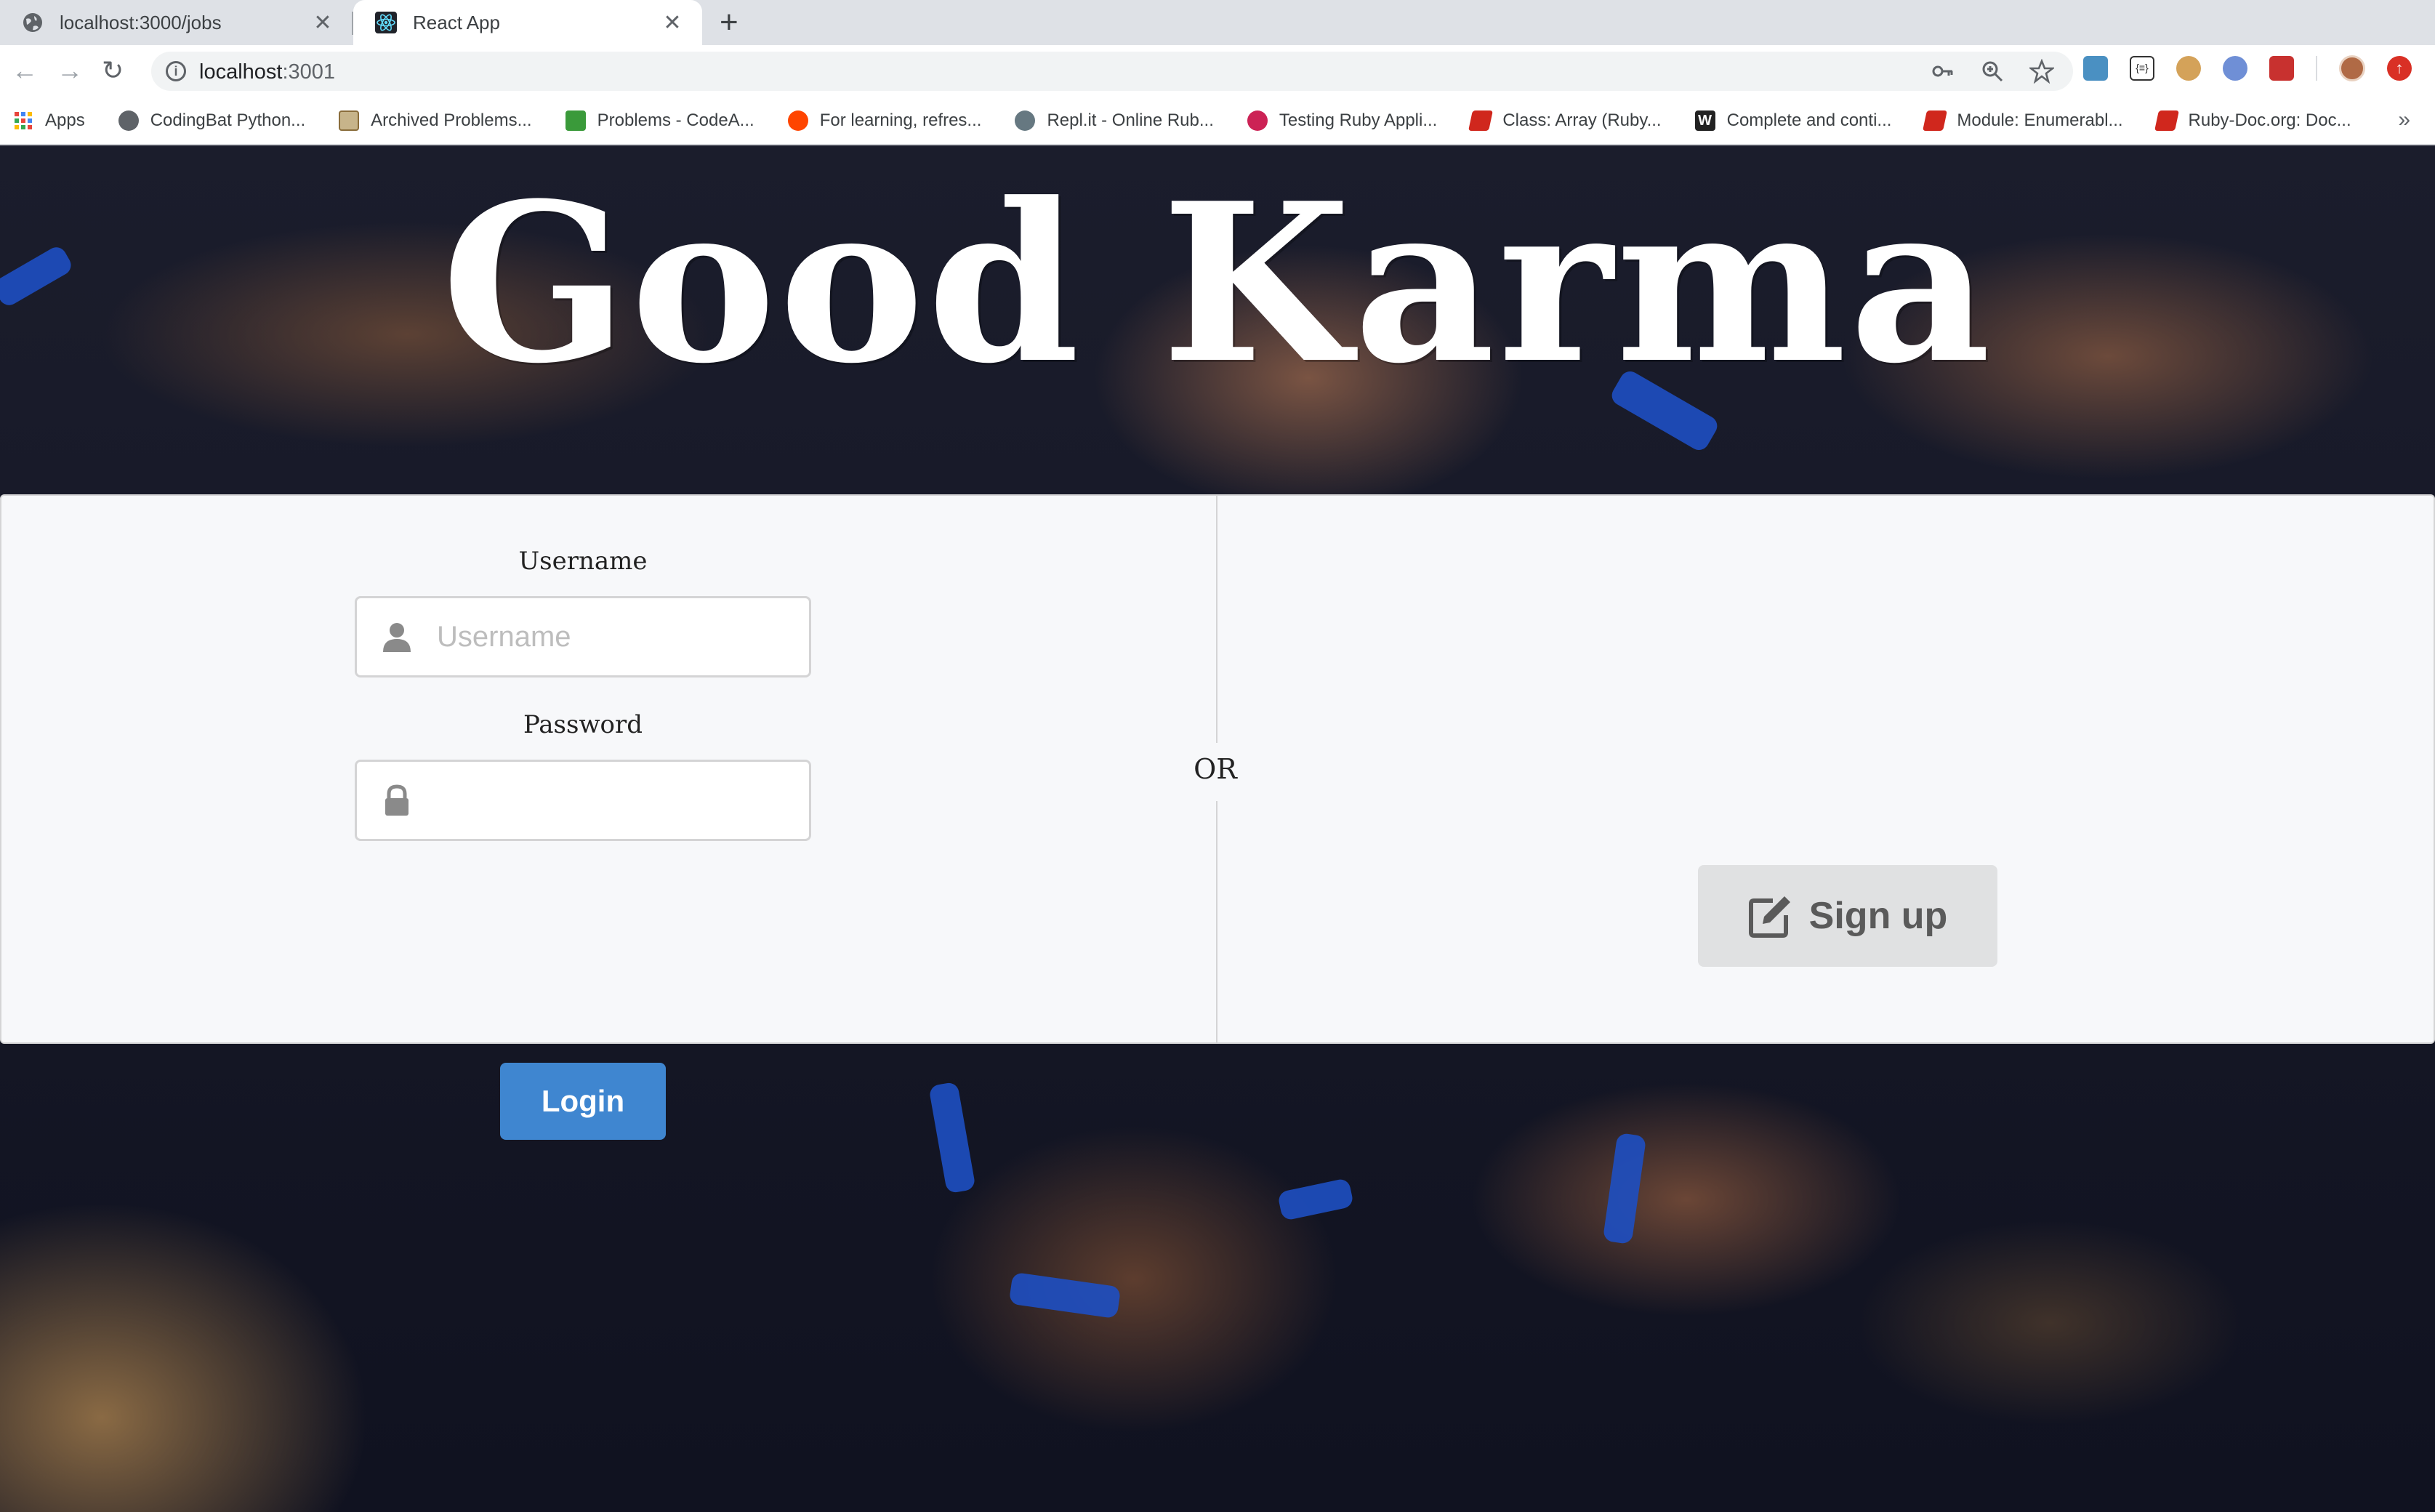 The width and height of the screenshot is (2435, 1512). I want to click on profile-avatar, so click(2352, 68).